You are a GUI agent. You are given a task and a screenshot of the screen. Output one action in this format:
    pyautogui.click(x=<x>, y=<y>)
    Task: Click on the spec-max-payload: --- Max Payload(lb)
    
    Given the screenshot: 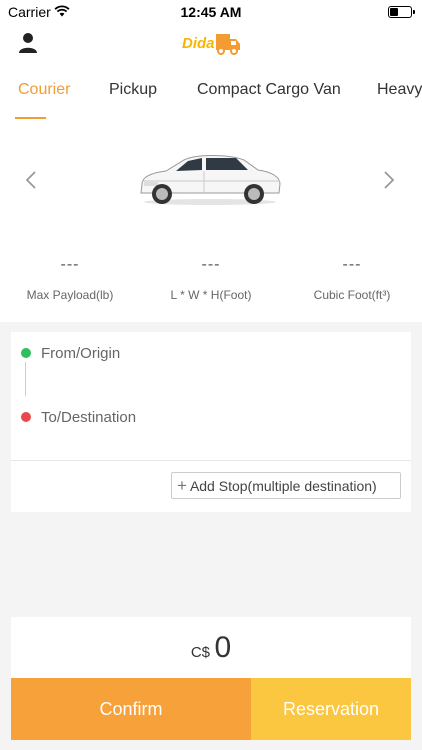 What is the action you would take?
    pyautogui.click(x=75, y=279)
    